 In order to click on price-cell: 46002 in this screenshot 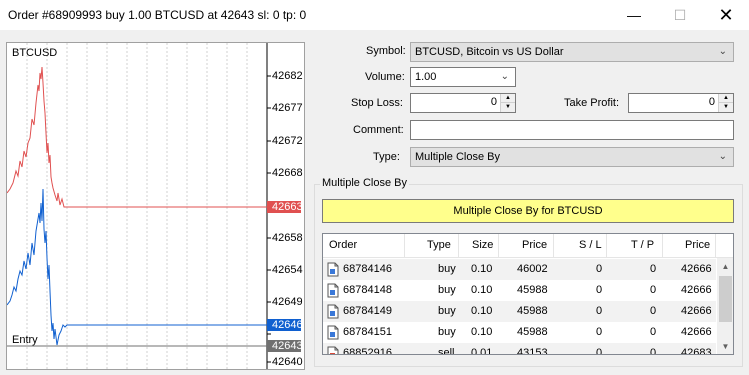, I will do `click(532, 269)`.